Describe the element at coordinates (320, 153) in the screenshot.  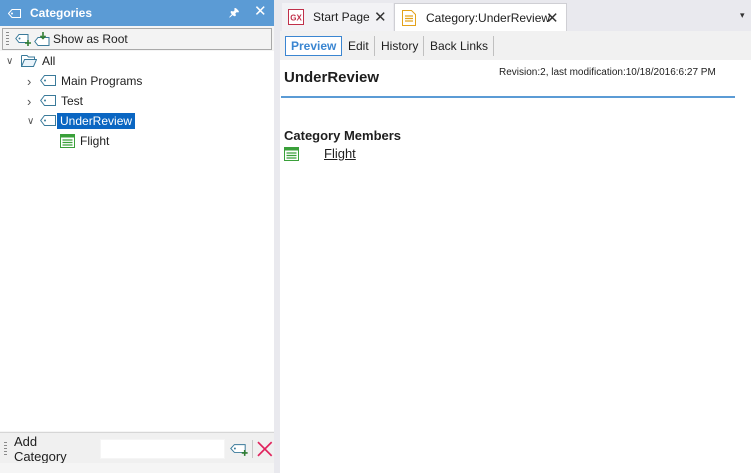
I see `member-item: Flight` at that location.